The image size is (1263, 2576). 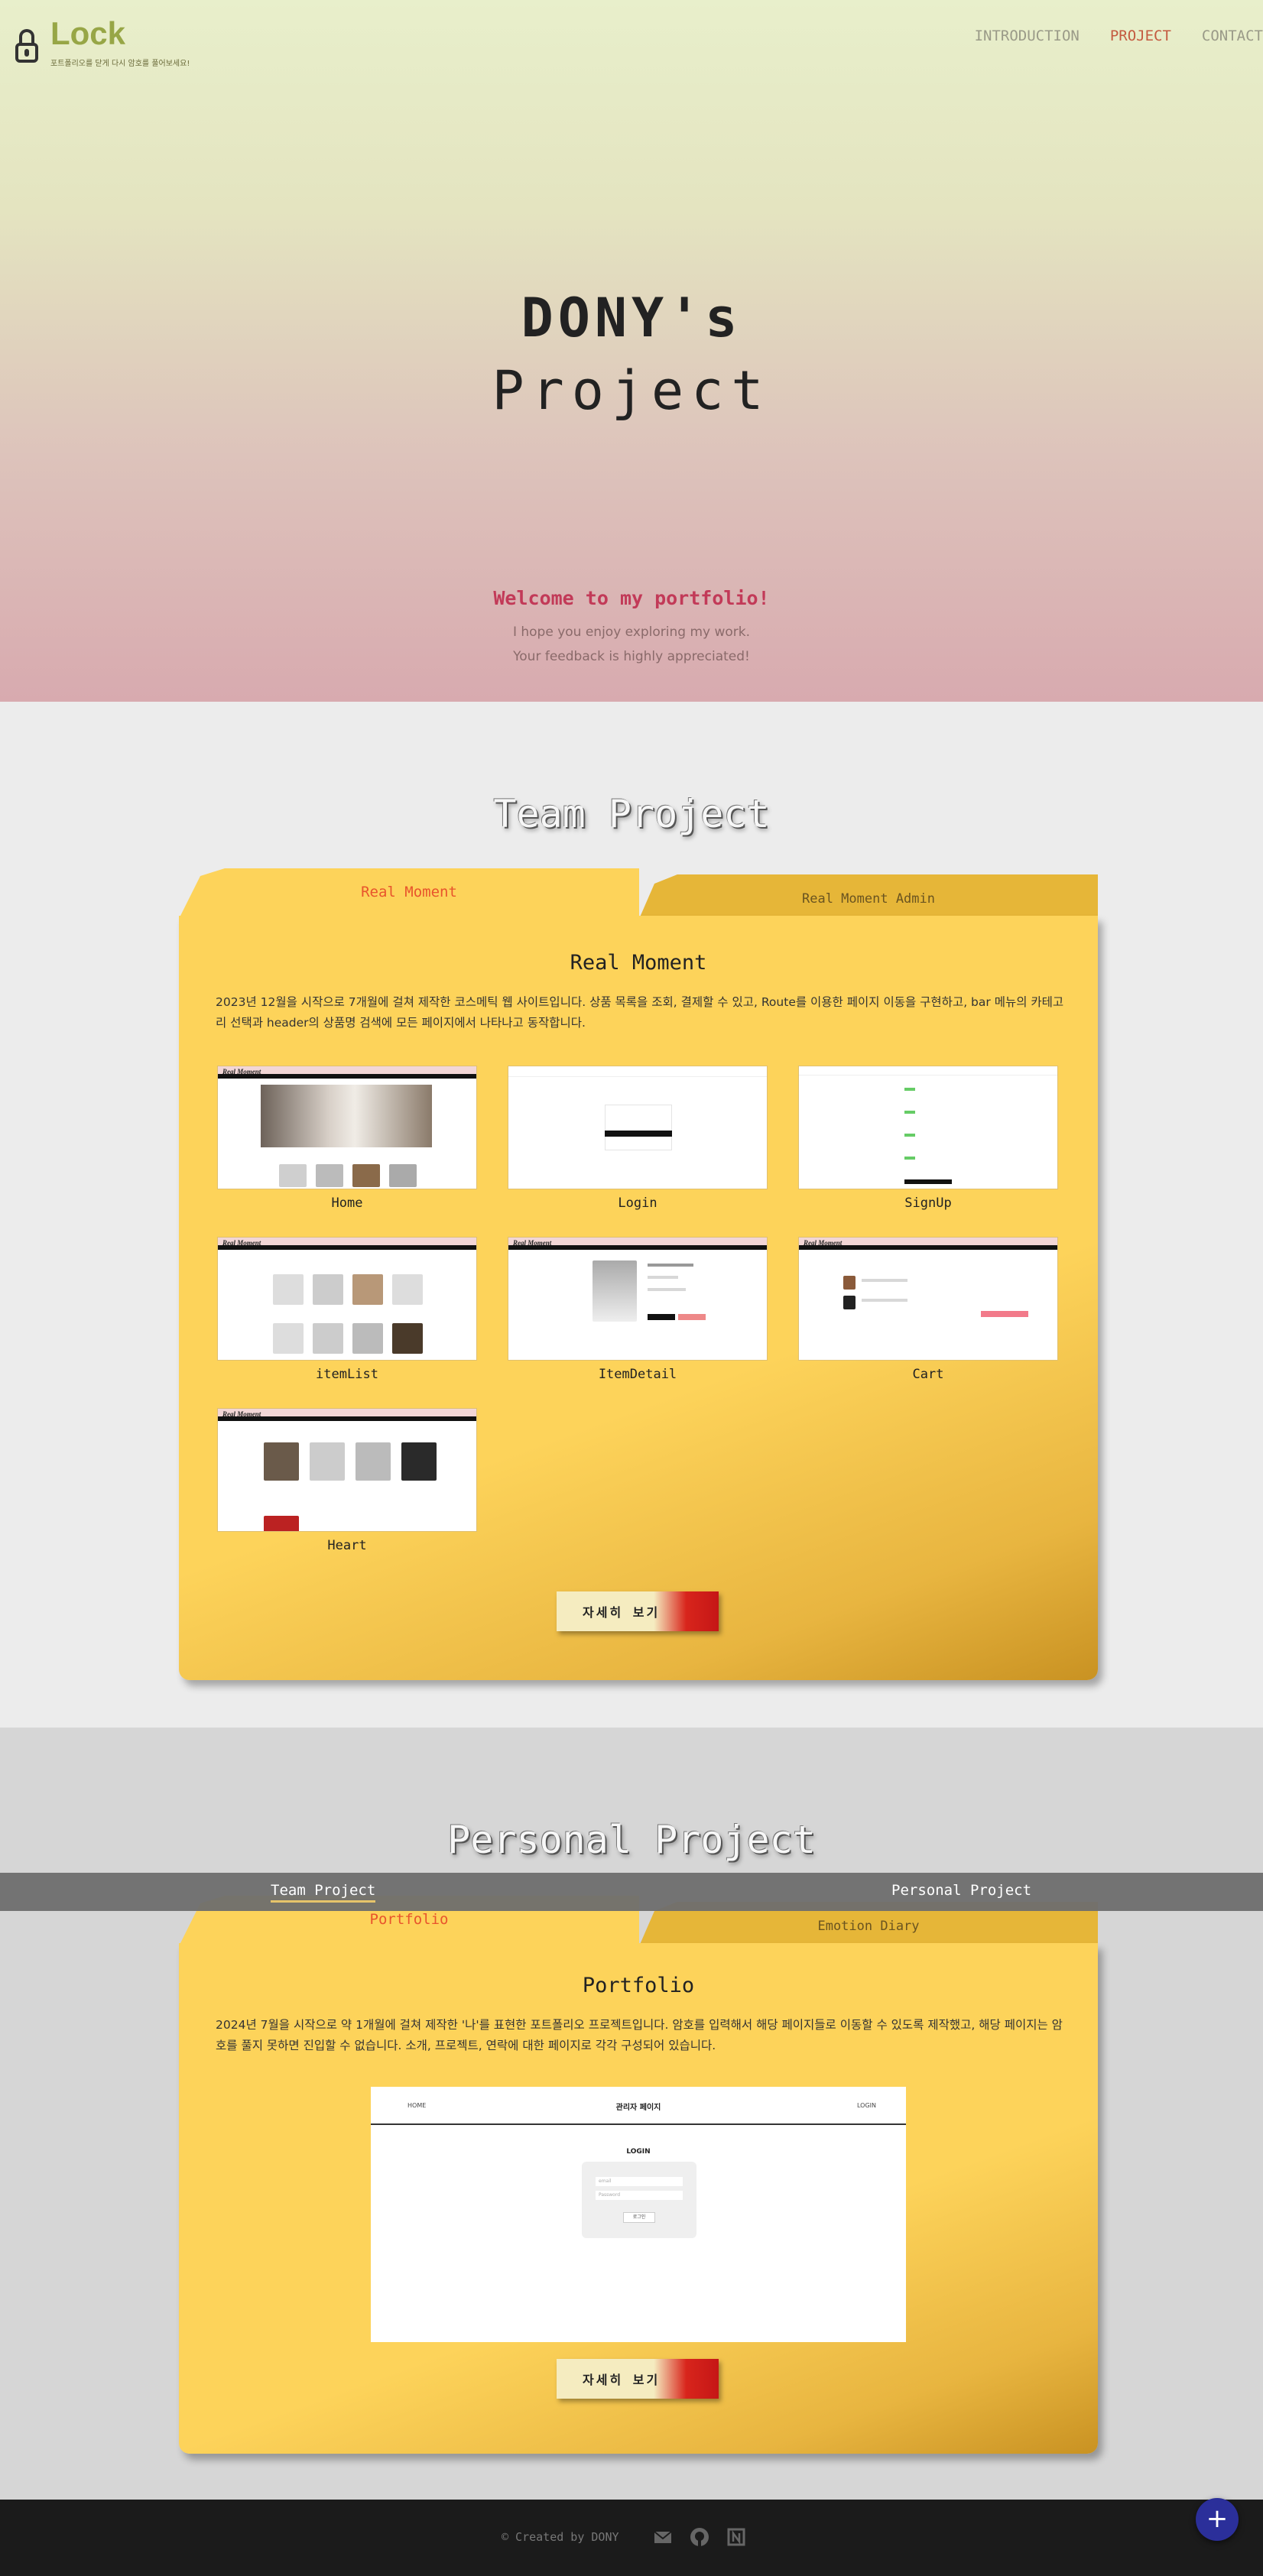 I want to click on screenshot-label-itemlist: itemList, so click(x=347, y=1374).